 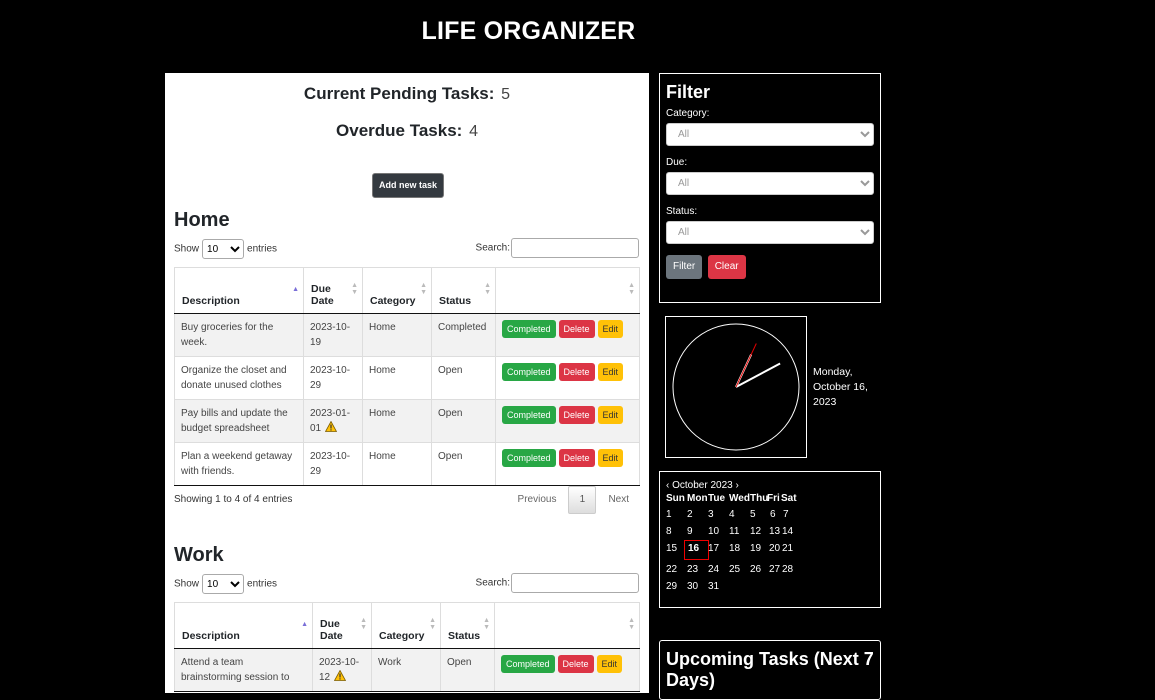 I want to click on calendar-day: 3, so click(x=711, y=514).